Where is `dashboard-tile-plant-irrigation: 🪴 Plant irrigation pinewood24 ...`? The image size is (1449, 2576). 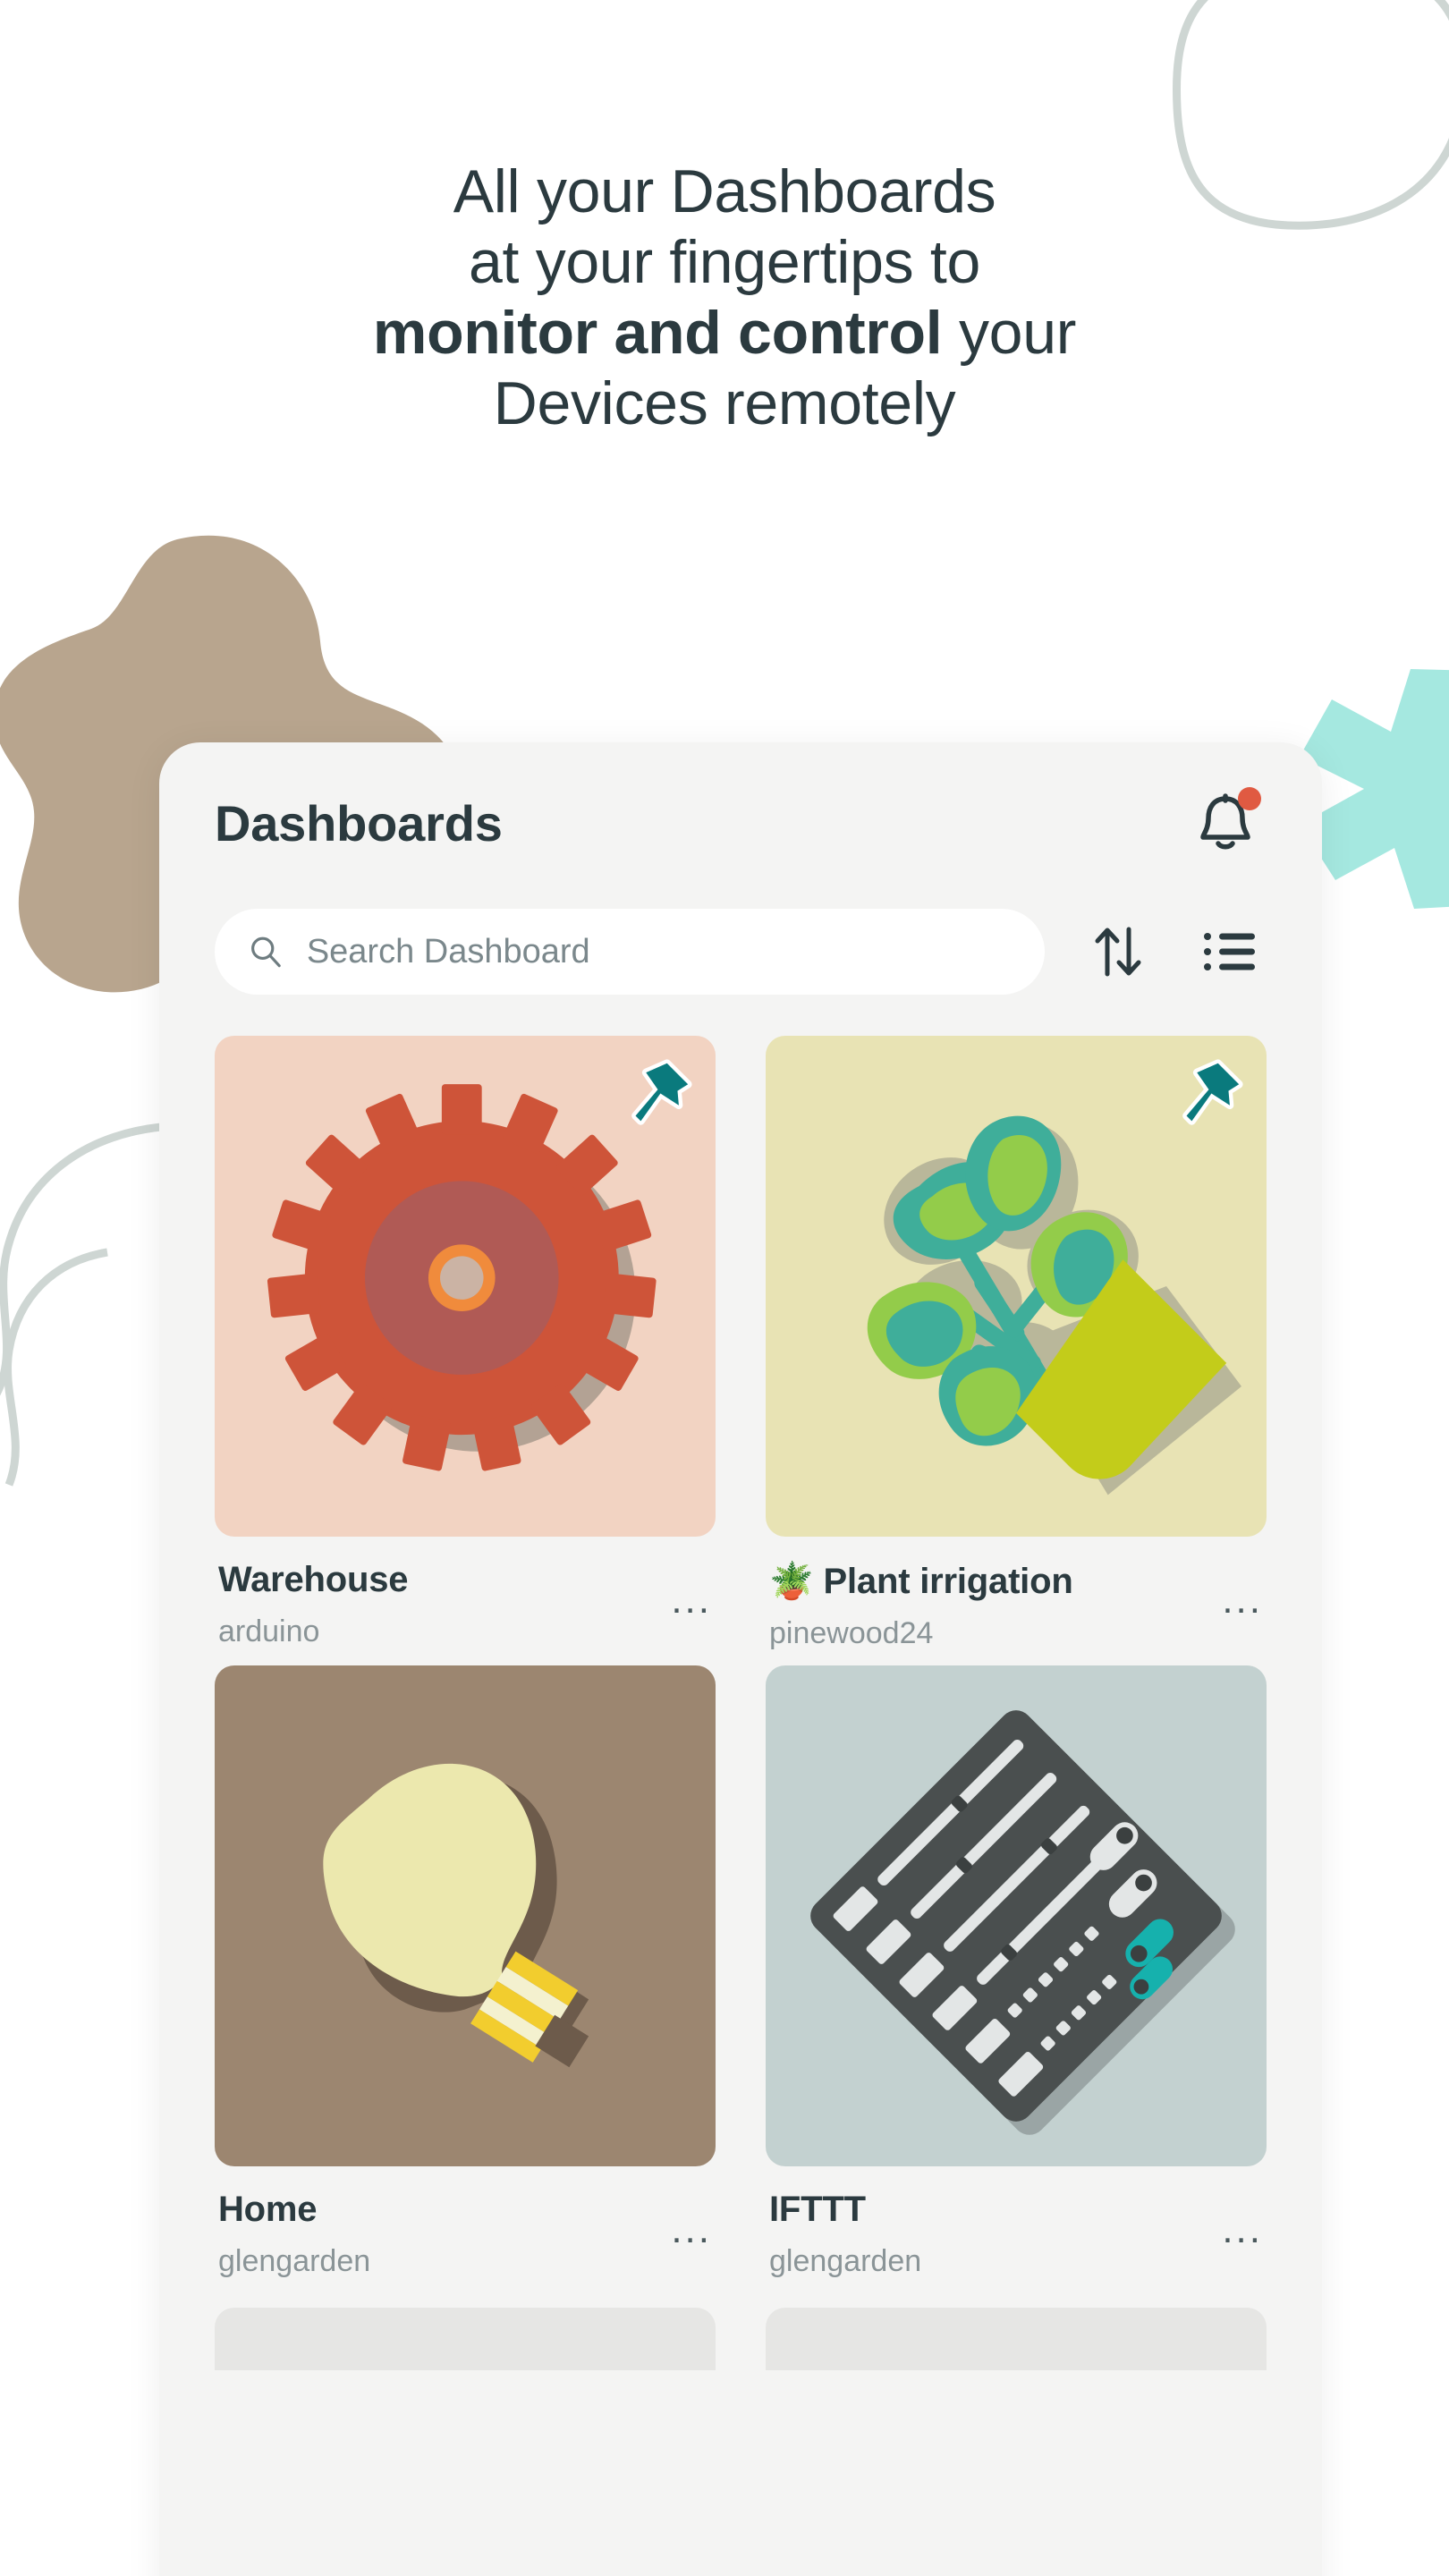
dashboard-tile-plant-irrigation: 🪴 Plant irrigation pinewood24 ... is located at coordinates (1016, 1343).